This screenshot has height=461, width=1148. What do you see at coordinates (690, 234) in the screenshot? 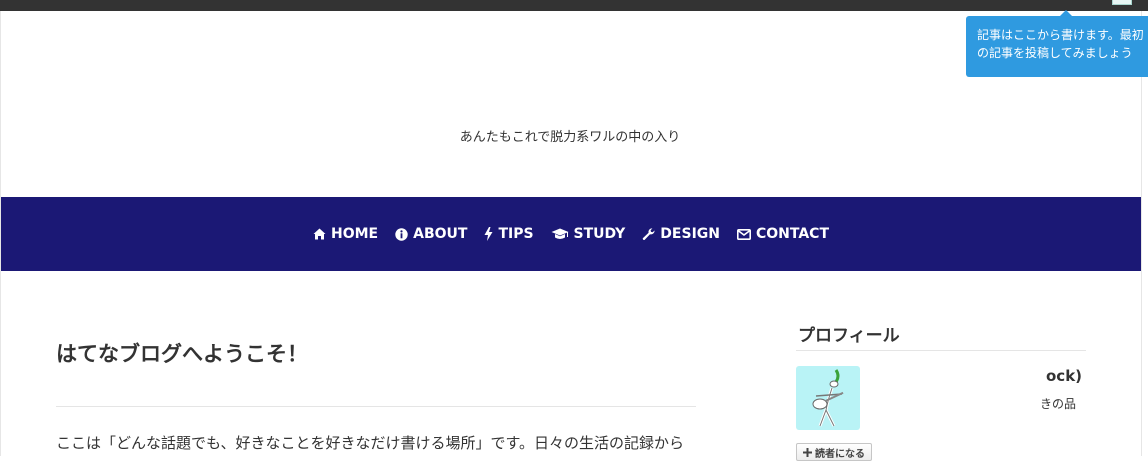
I see `nav-label-design: DESIGN` at bounding box center [690, 234].